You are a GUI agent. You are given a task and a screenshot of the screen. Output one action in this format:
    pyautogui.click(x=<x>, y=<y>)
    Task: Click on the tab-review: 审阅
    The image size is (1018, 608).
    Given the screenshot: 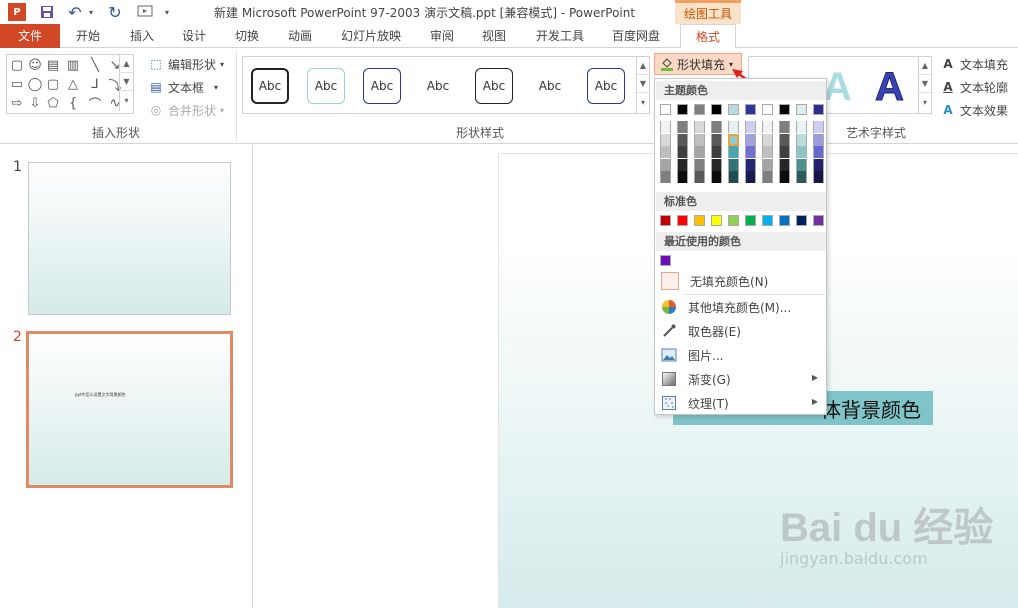 What is the action you would take?
    pyautogui.click(x=442, y=36)
    